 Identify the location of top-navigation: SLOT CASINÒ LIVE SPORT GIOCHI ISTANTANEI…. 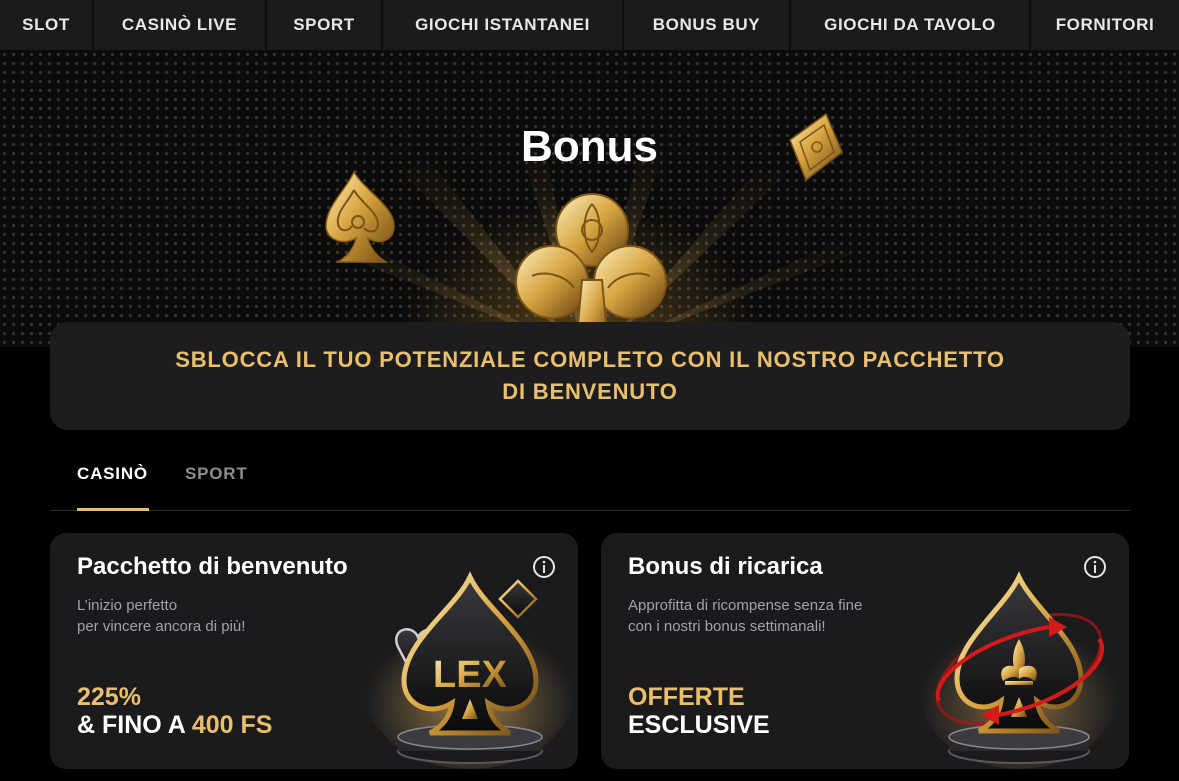
(589, 25).